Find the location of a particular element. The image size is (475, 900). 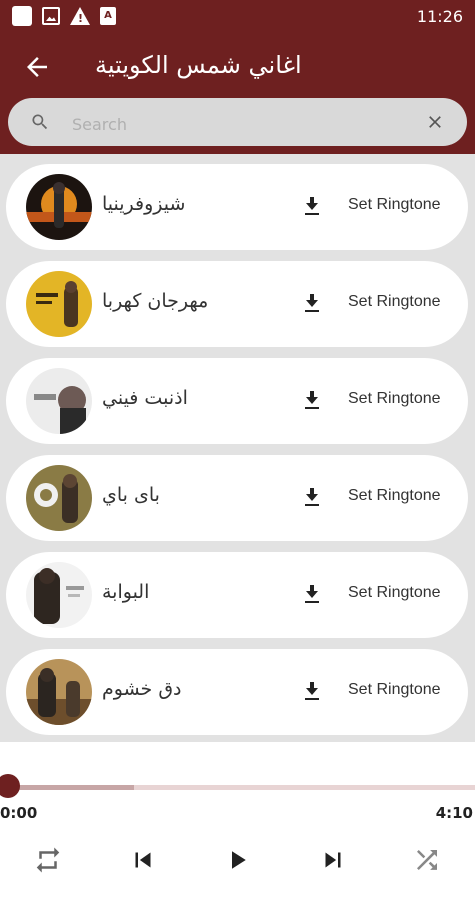

list-item: البوابة Set Ringtone is located at coordinates (237, 595).